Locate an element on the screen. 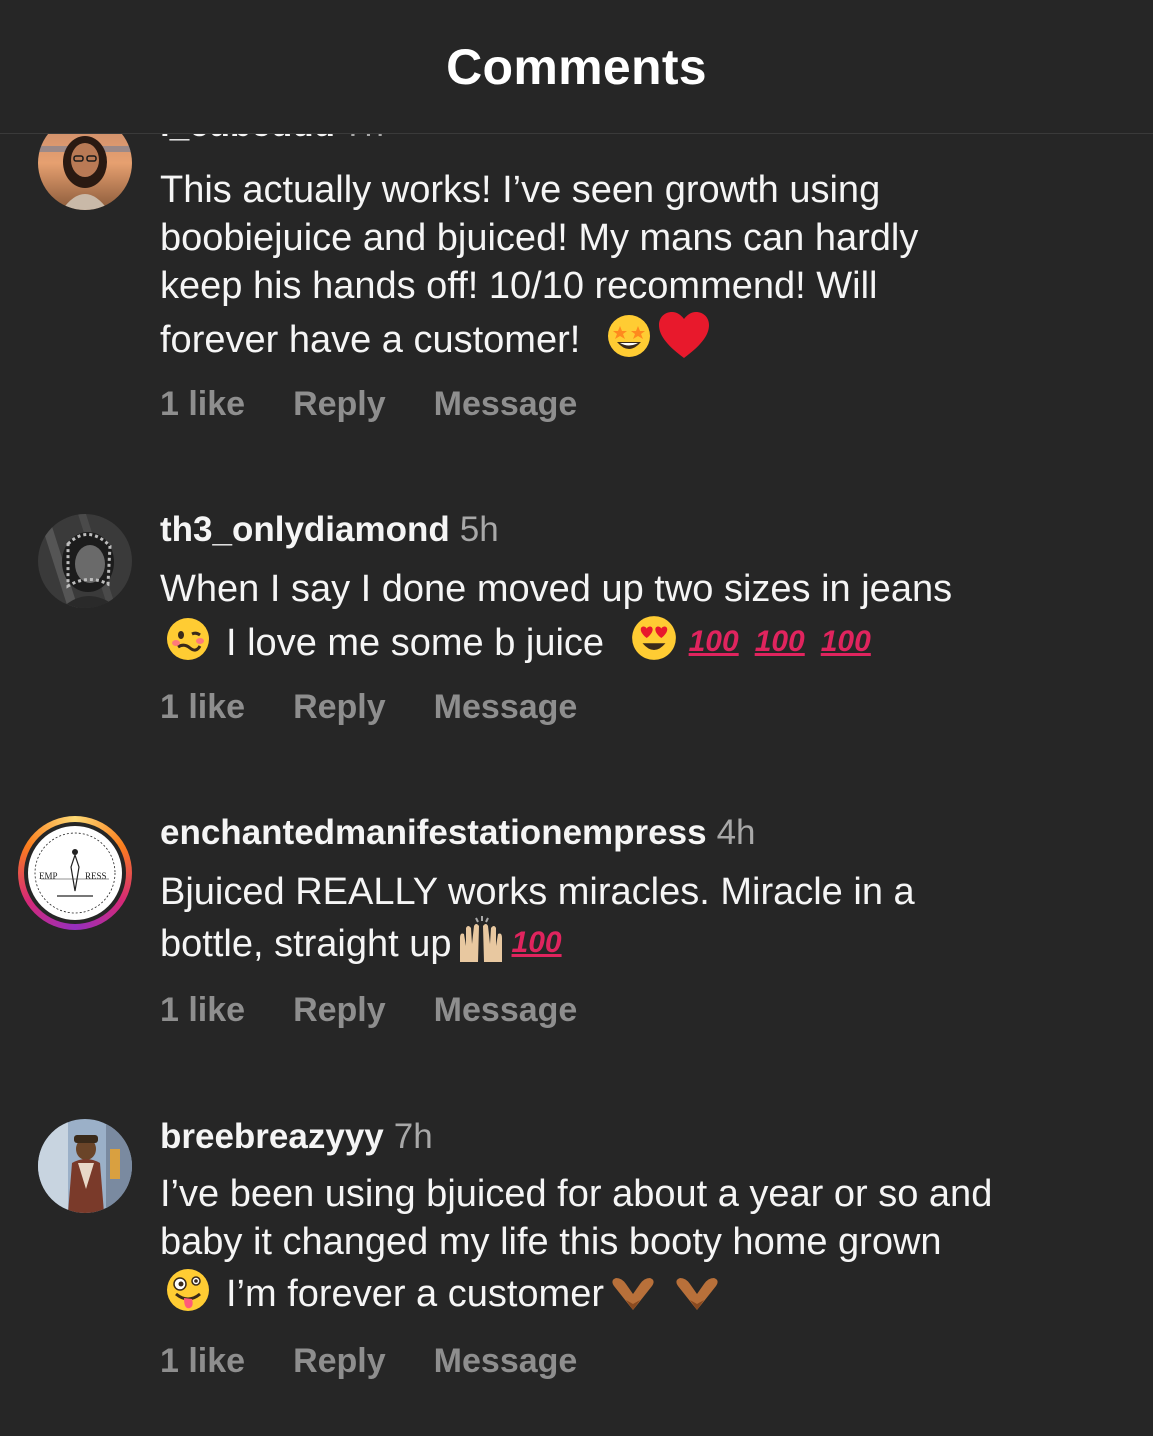 Image resolution: width=1153 pixels, height=1436 pixels. comment-line: I’m forever a customer is located at coordinates (645, 1292).